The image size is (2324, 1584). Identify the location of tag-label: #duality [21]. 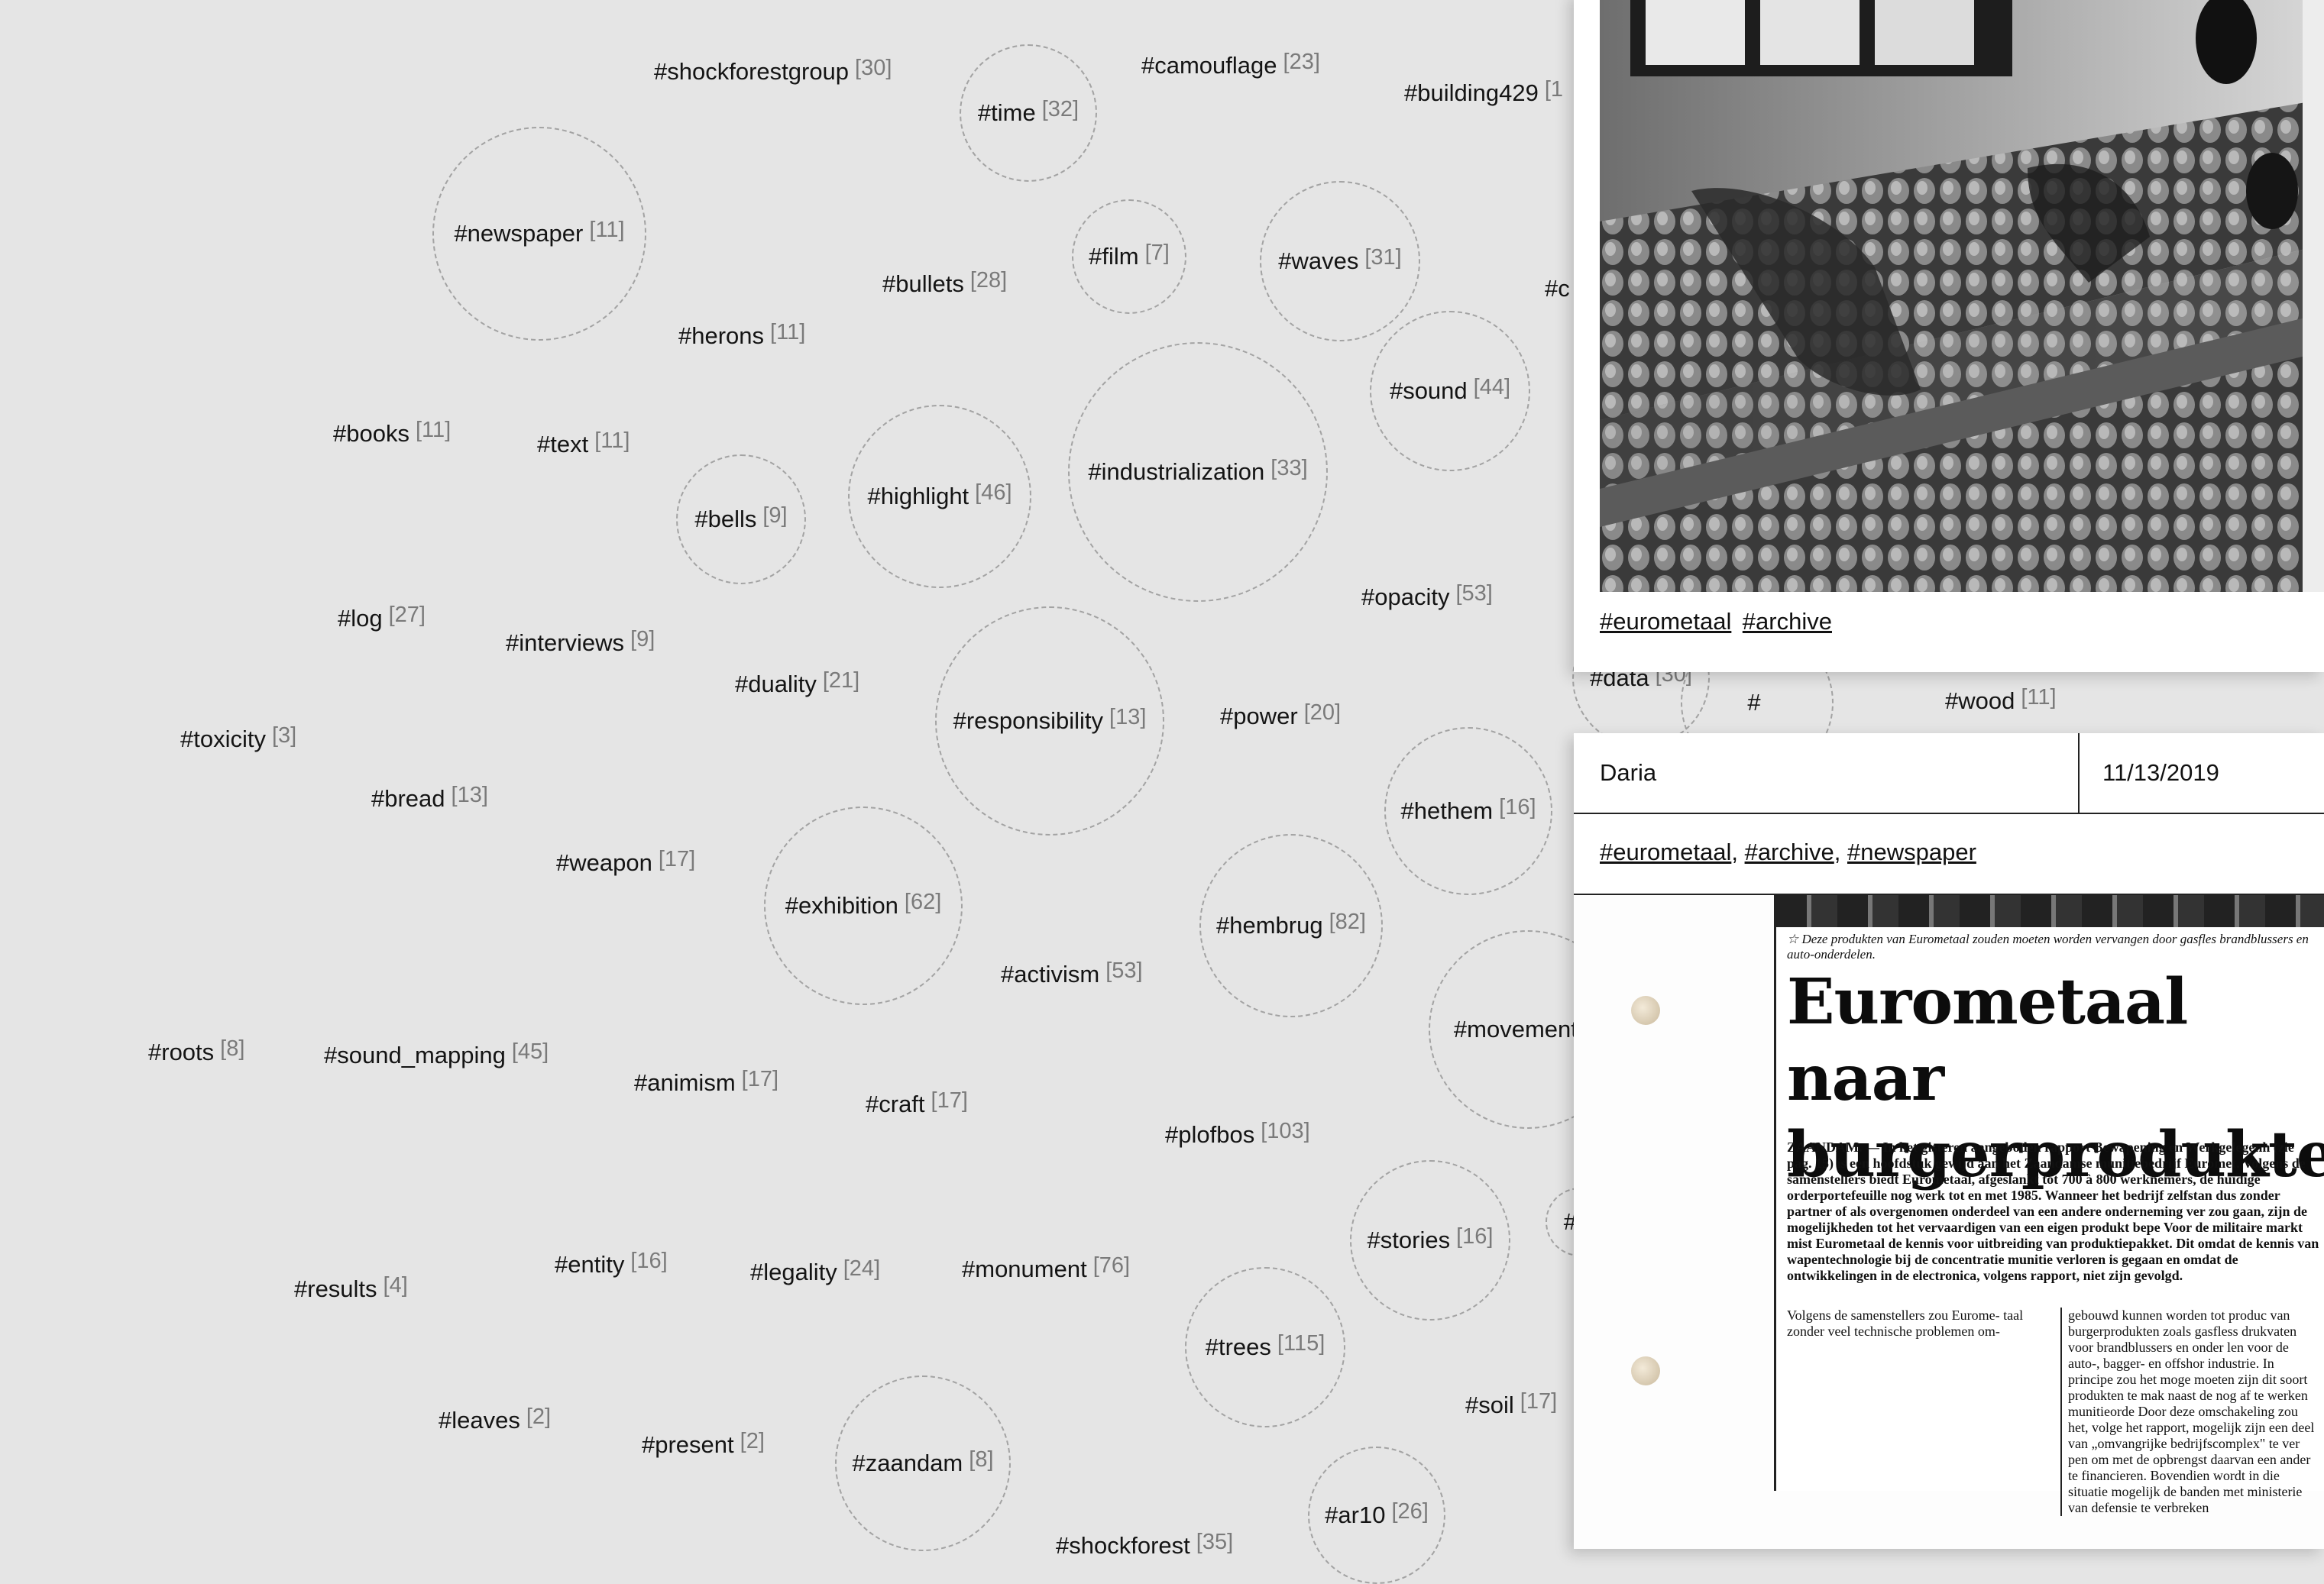
(797, 683).